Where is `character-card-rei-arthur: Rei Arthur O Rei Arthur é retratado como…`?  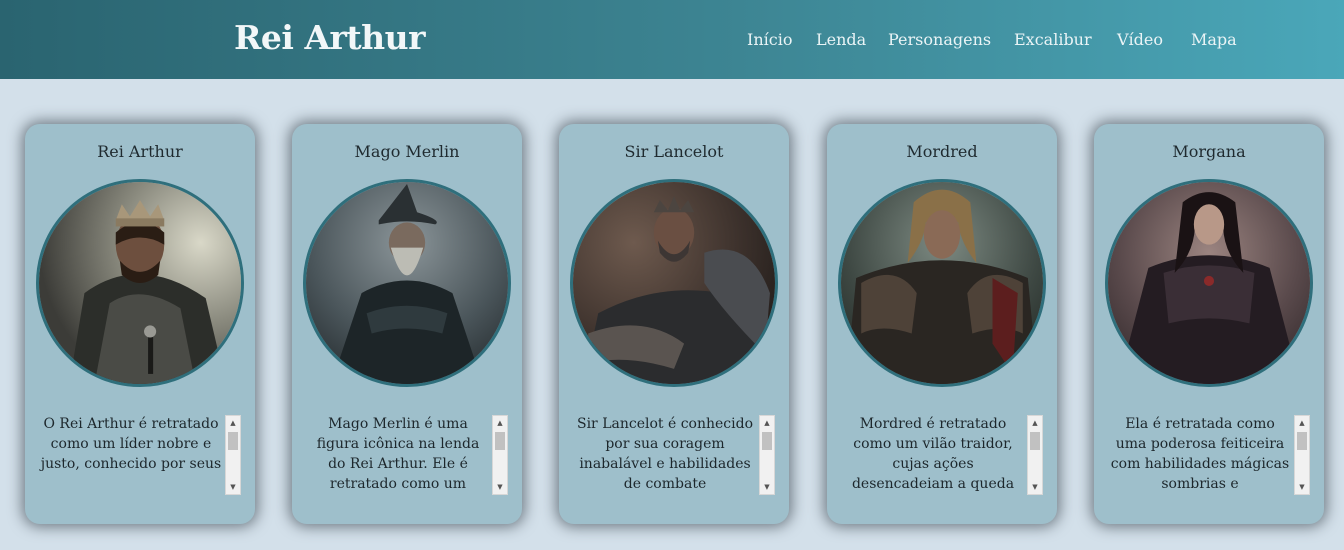
character-card-rei-arthur: Rei Arthur O Rei Arthur é retratado como… is located at coordinates (140, 324).